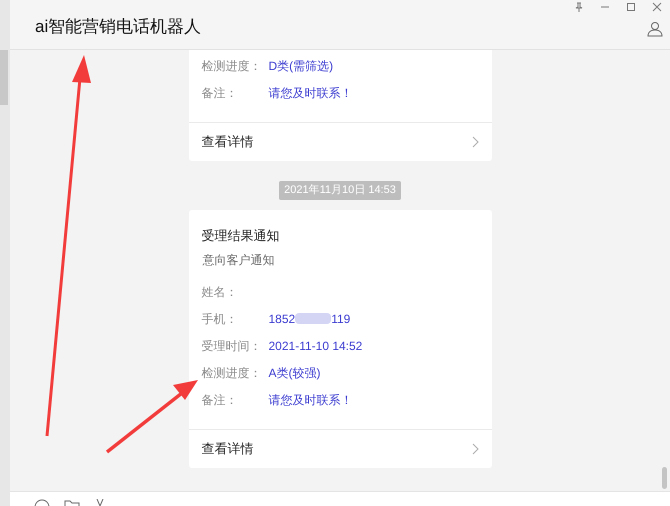 The image size is (670, 506). I want to click on field-value: D类(需筛选), so click(301, 66).